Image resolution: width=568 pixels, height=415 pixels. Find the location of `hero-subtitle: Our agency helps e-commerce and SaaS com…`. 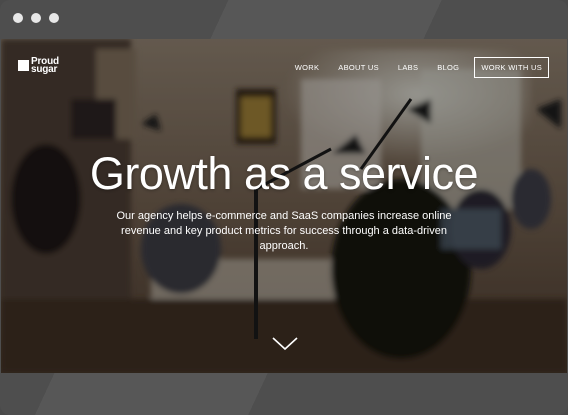

hero-subtitle: Our agency helps e-commerce and SaaS com… is located at coordinates (284, 231).